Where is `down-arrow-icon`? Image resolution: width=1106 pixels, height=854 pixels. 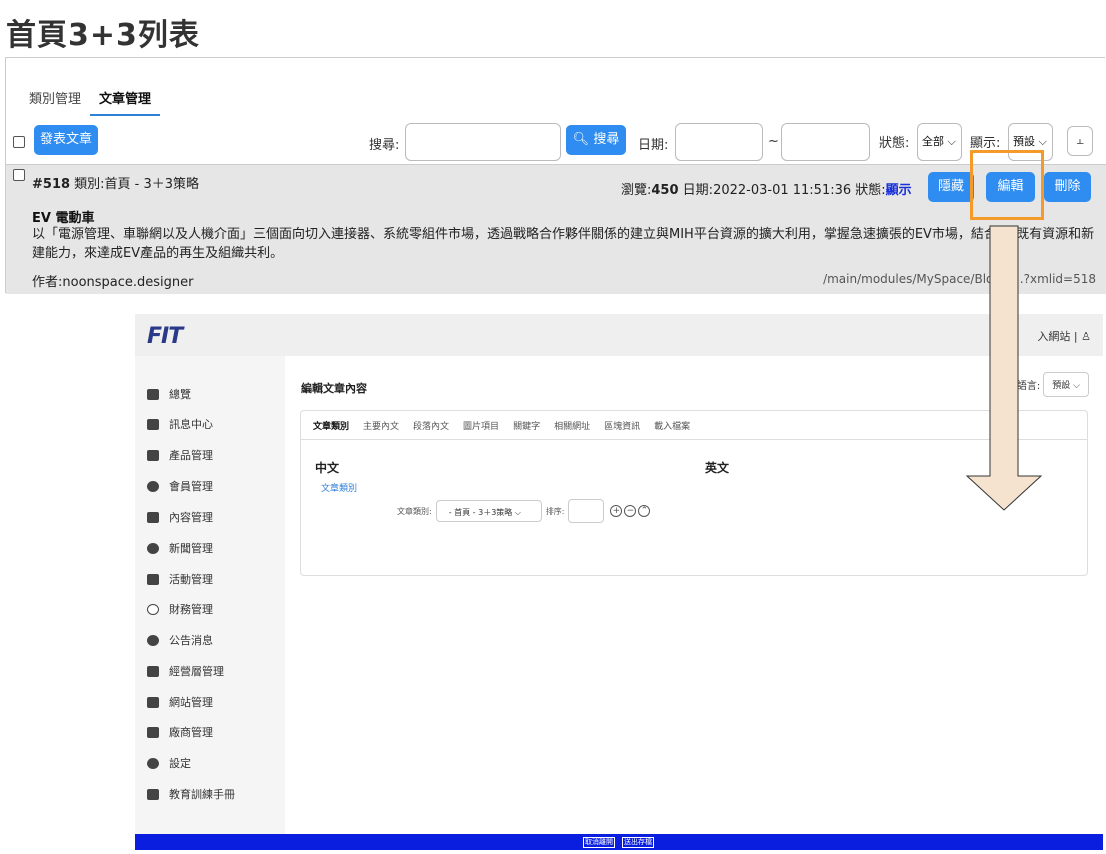
down-arrow-icon is located at coordinates (1004, 368).